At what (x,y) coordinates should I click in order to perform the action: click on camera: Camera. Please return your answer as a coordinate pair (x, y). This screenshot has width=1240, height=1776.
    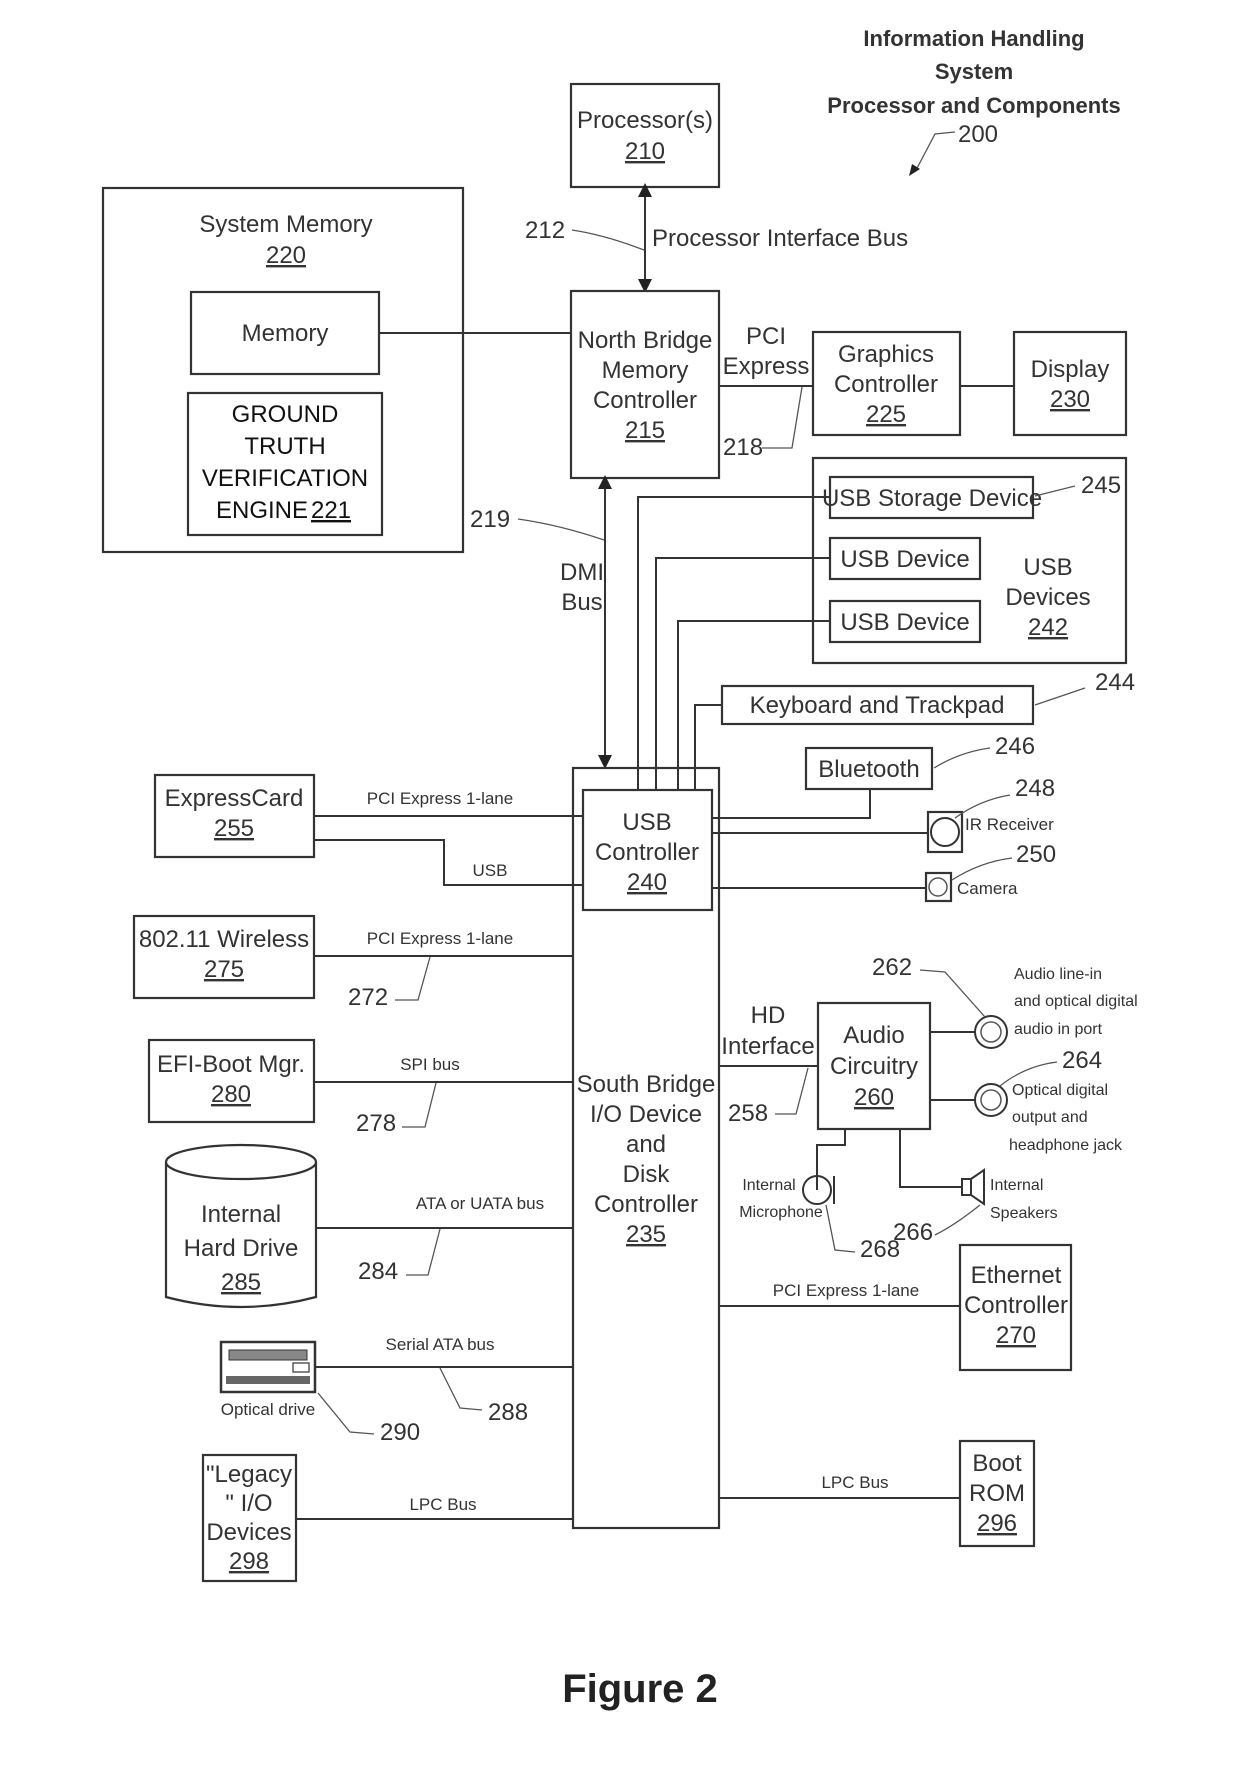
    Looking at the image, I should click on (971, 887).